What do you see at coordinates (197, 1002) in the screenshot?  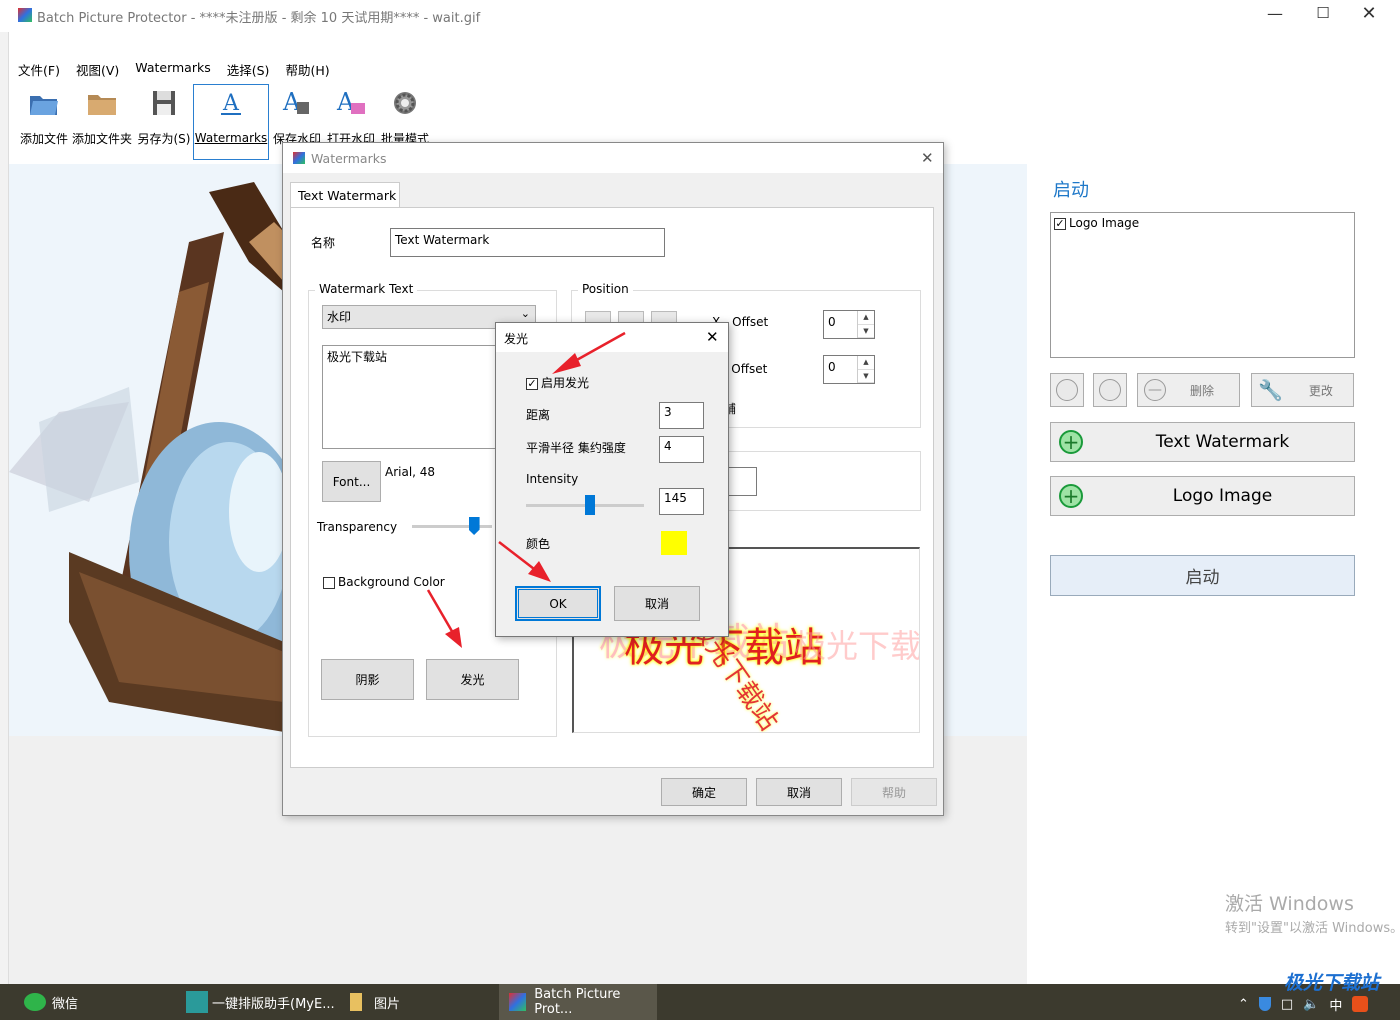 I see `typeset-icon` at bounding box center [197, 1002].